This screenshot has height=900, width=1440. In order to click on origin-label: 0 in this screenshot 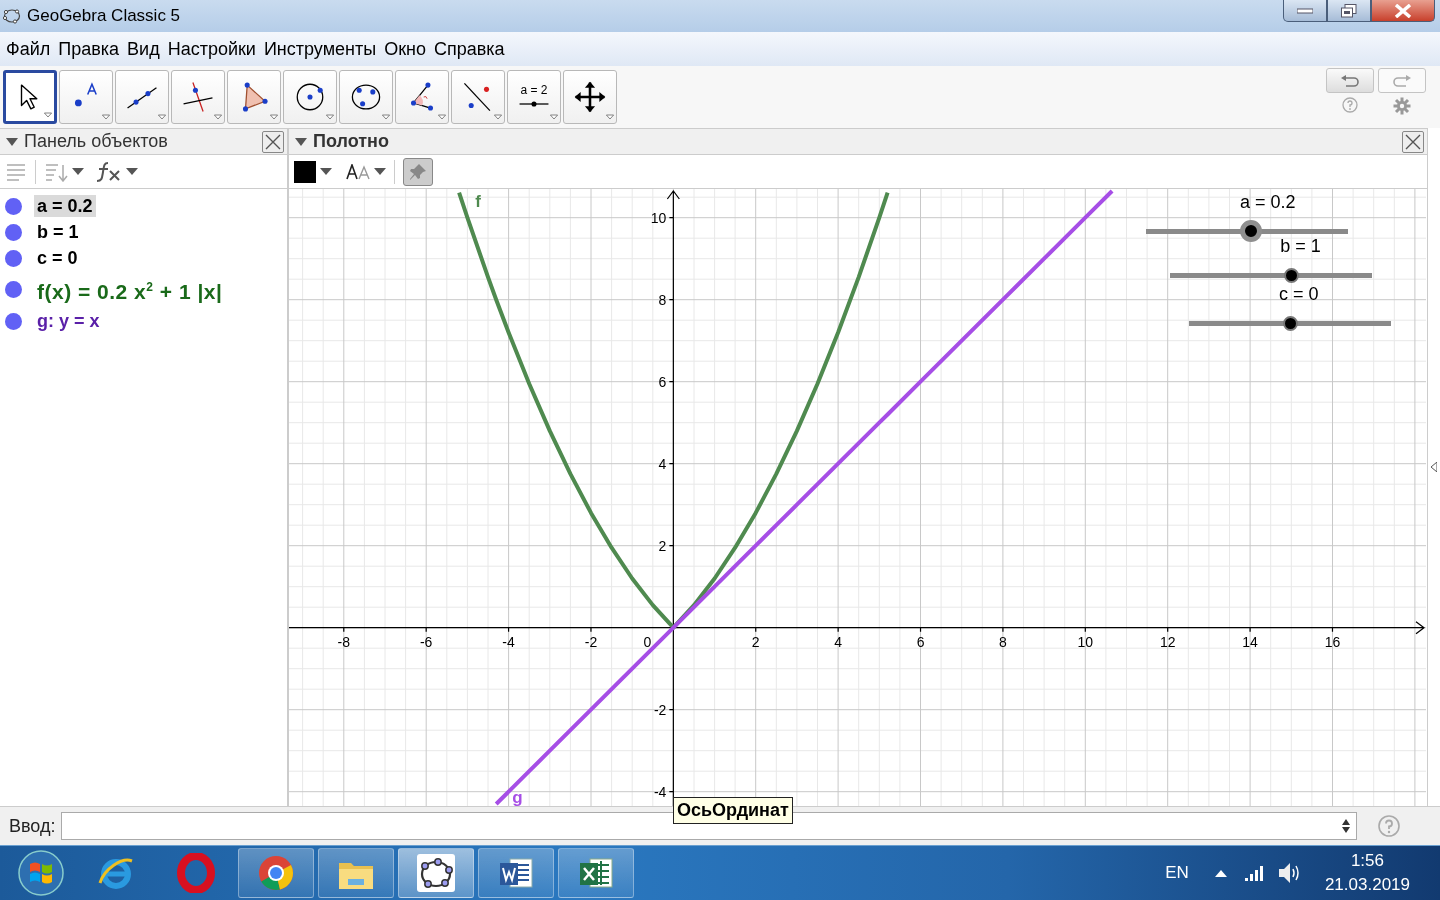, I will do `click(647, 641)`.